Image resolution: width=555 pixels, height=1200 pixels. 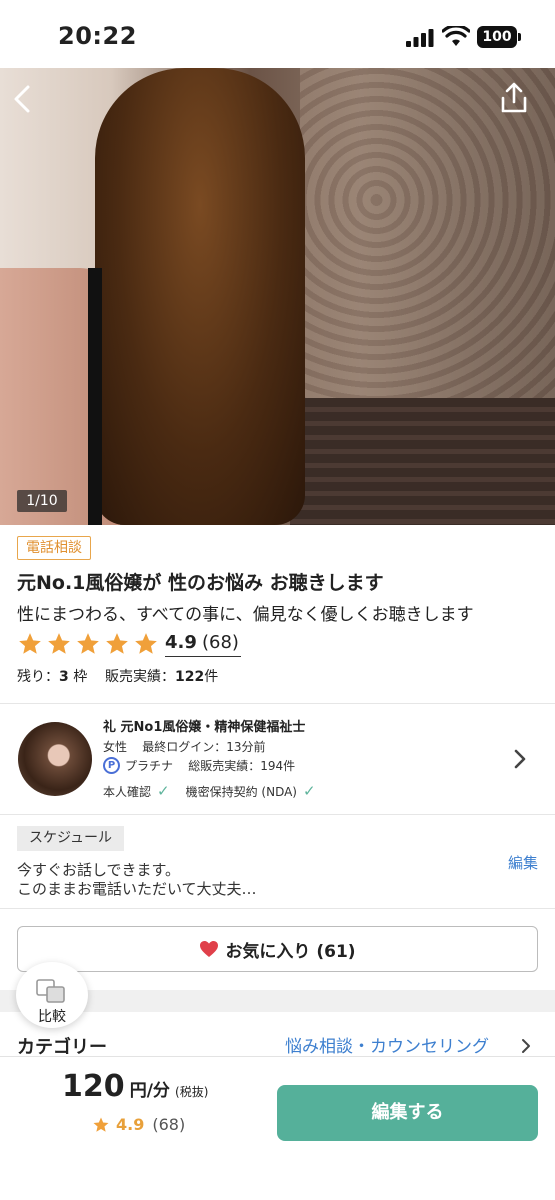 I want to click on sales-unit: 件, so click(x=211, y=677).